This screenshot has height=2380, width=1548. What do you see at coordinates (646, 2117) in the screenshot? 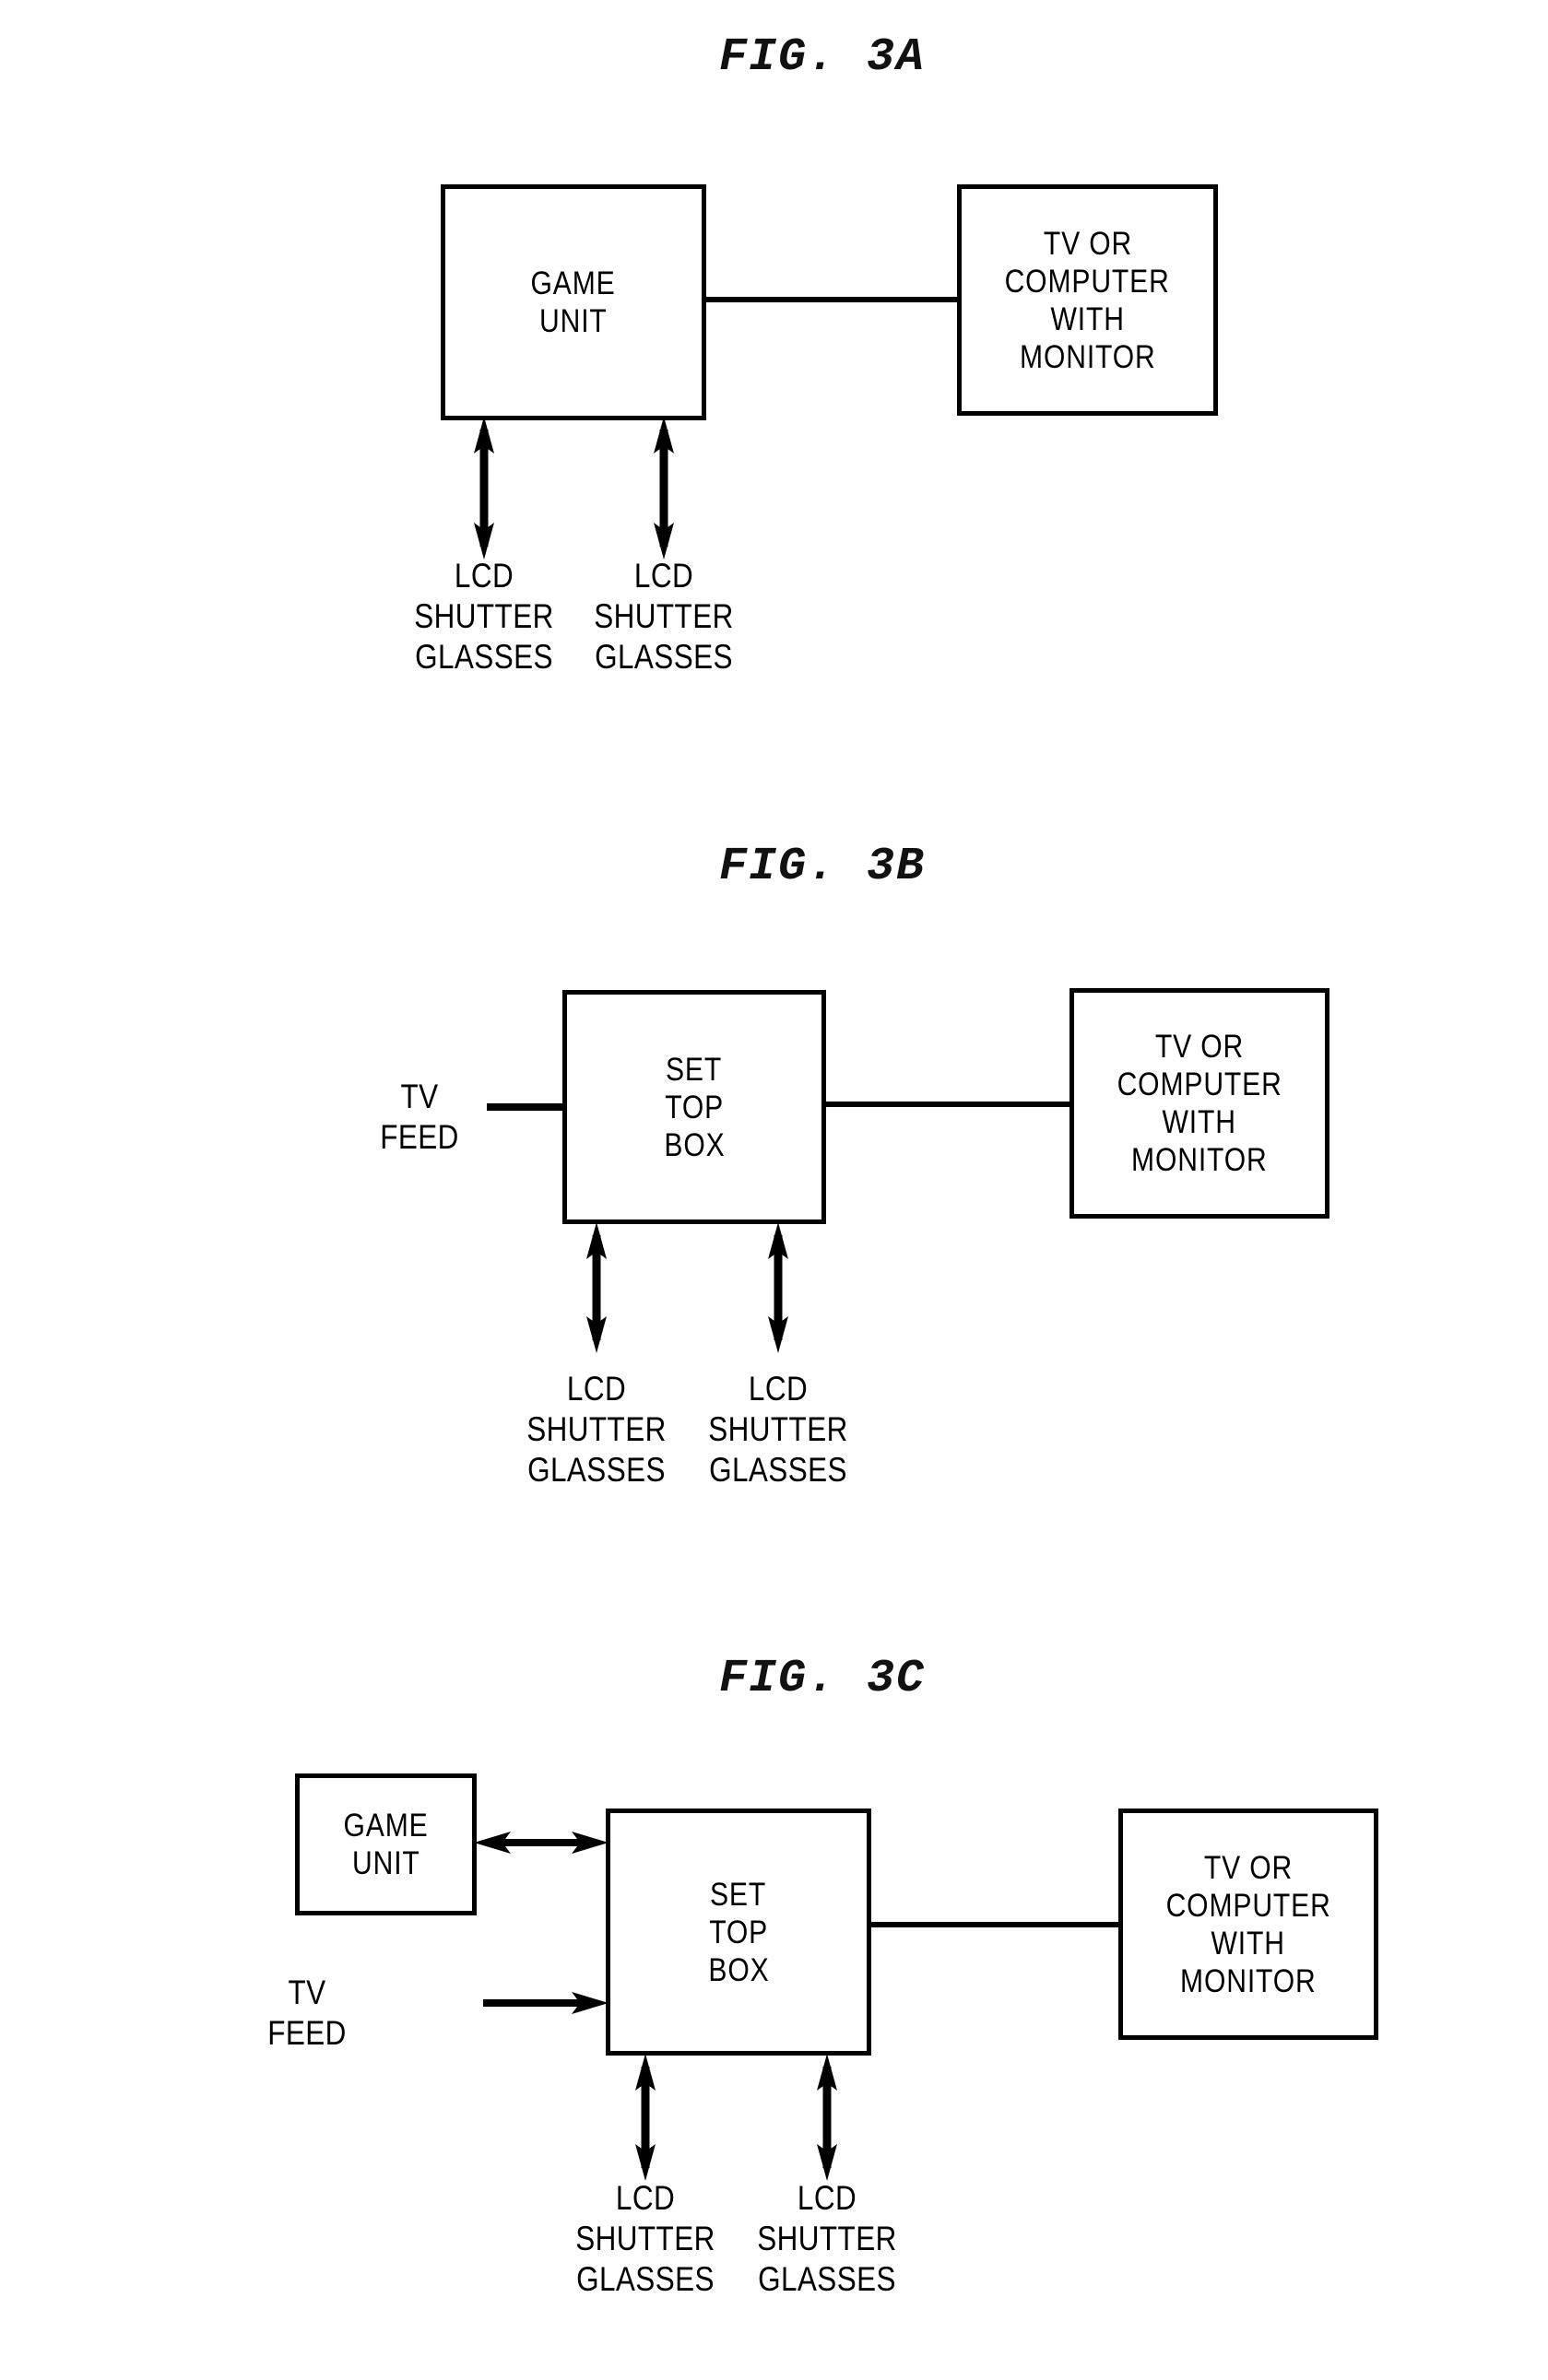
I see `arrow-set-top-box-to-left-glasses-3c` at bounding box center [646, 2117].